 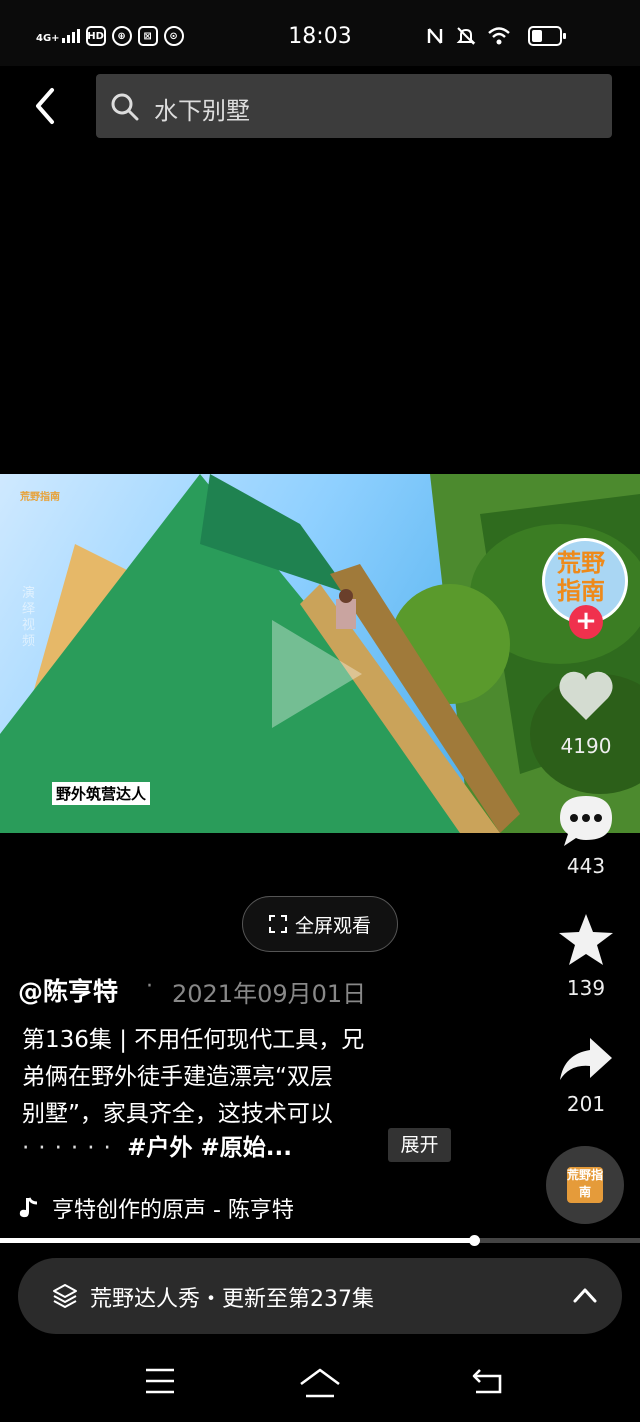 I want to click on search-header: 水下别墅, so click(x=320, y=108).